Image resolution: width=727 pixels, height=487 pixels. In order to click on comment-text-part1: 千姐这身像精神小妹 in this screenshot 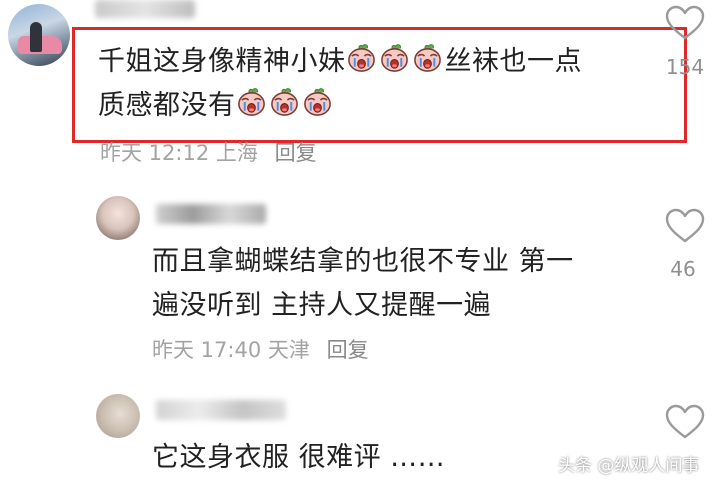, I will do `click(222, 61)`.